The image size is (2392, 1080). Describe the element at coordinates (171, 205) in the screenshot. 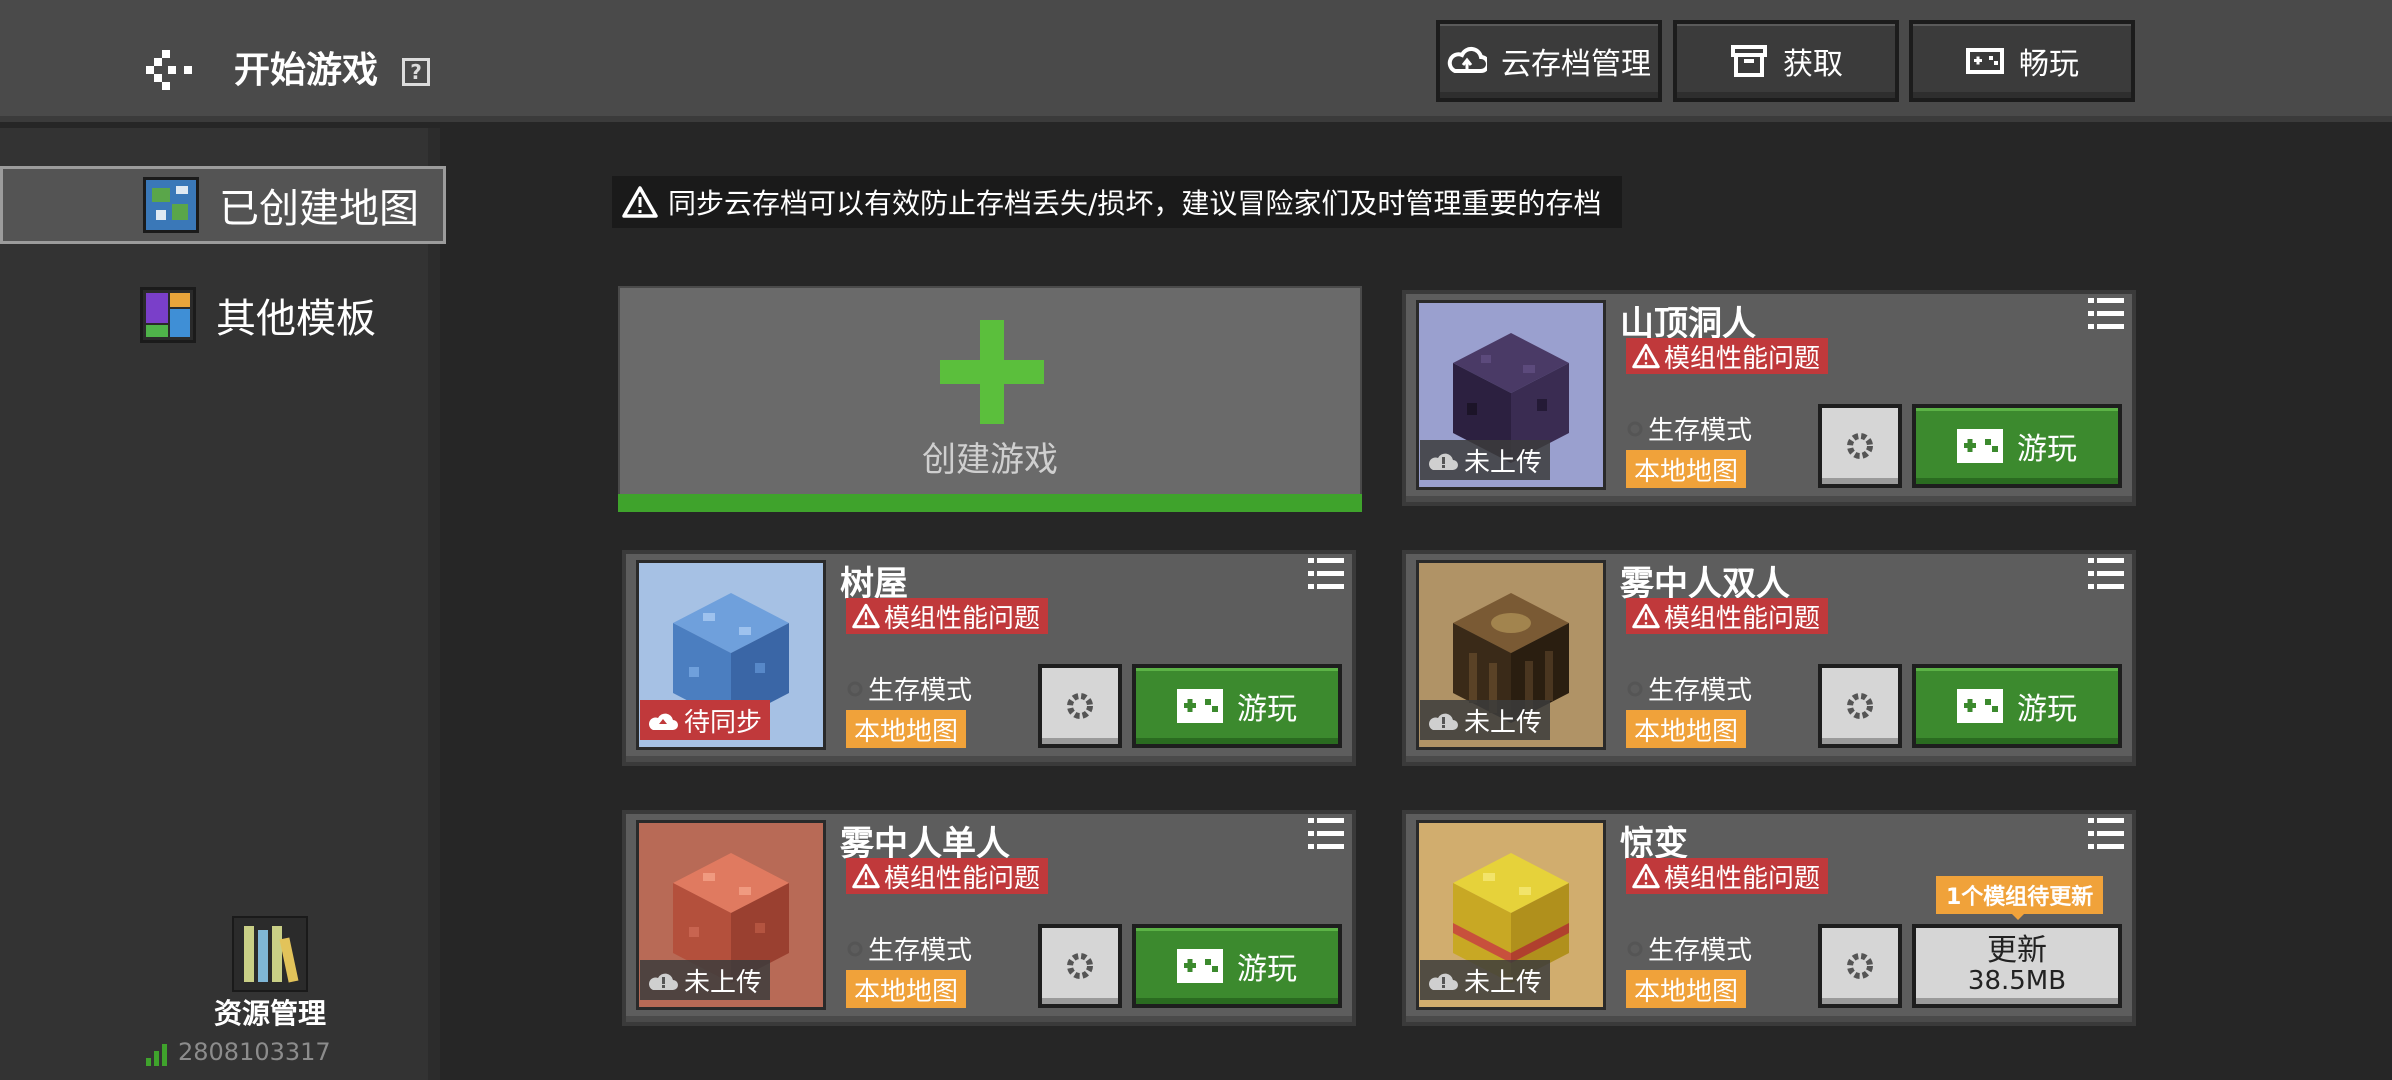

I see `world-globe-icon` at that location.